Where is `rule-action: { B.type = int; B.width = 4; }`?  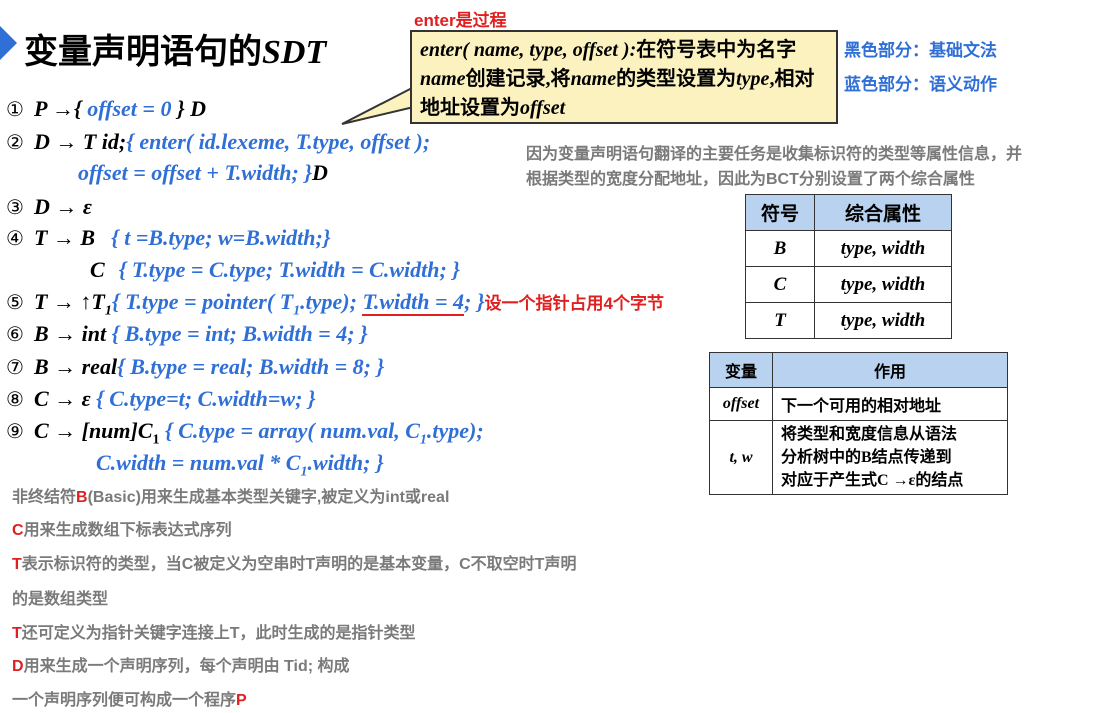
rule-action: { B.type = int; B.width = 4; } is located at coordinates (239, 333).